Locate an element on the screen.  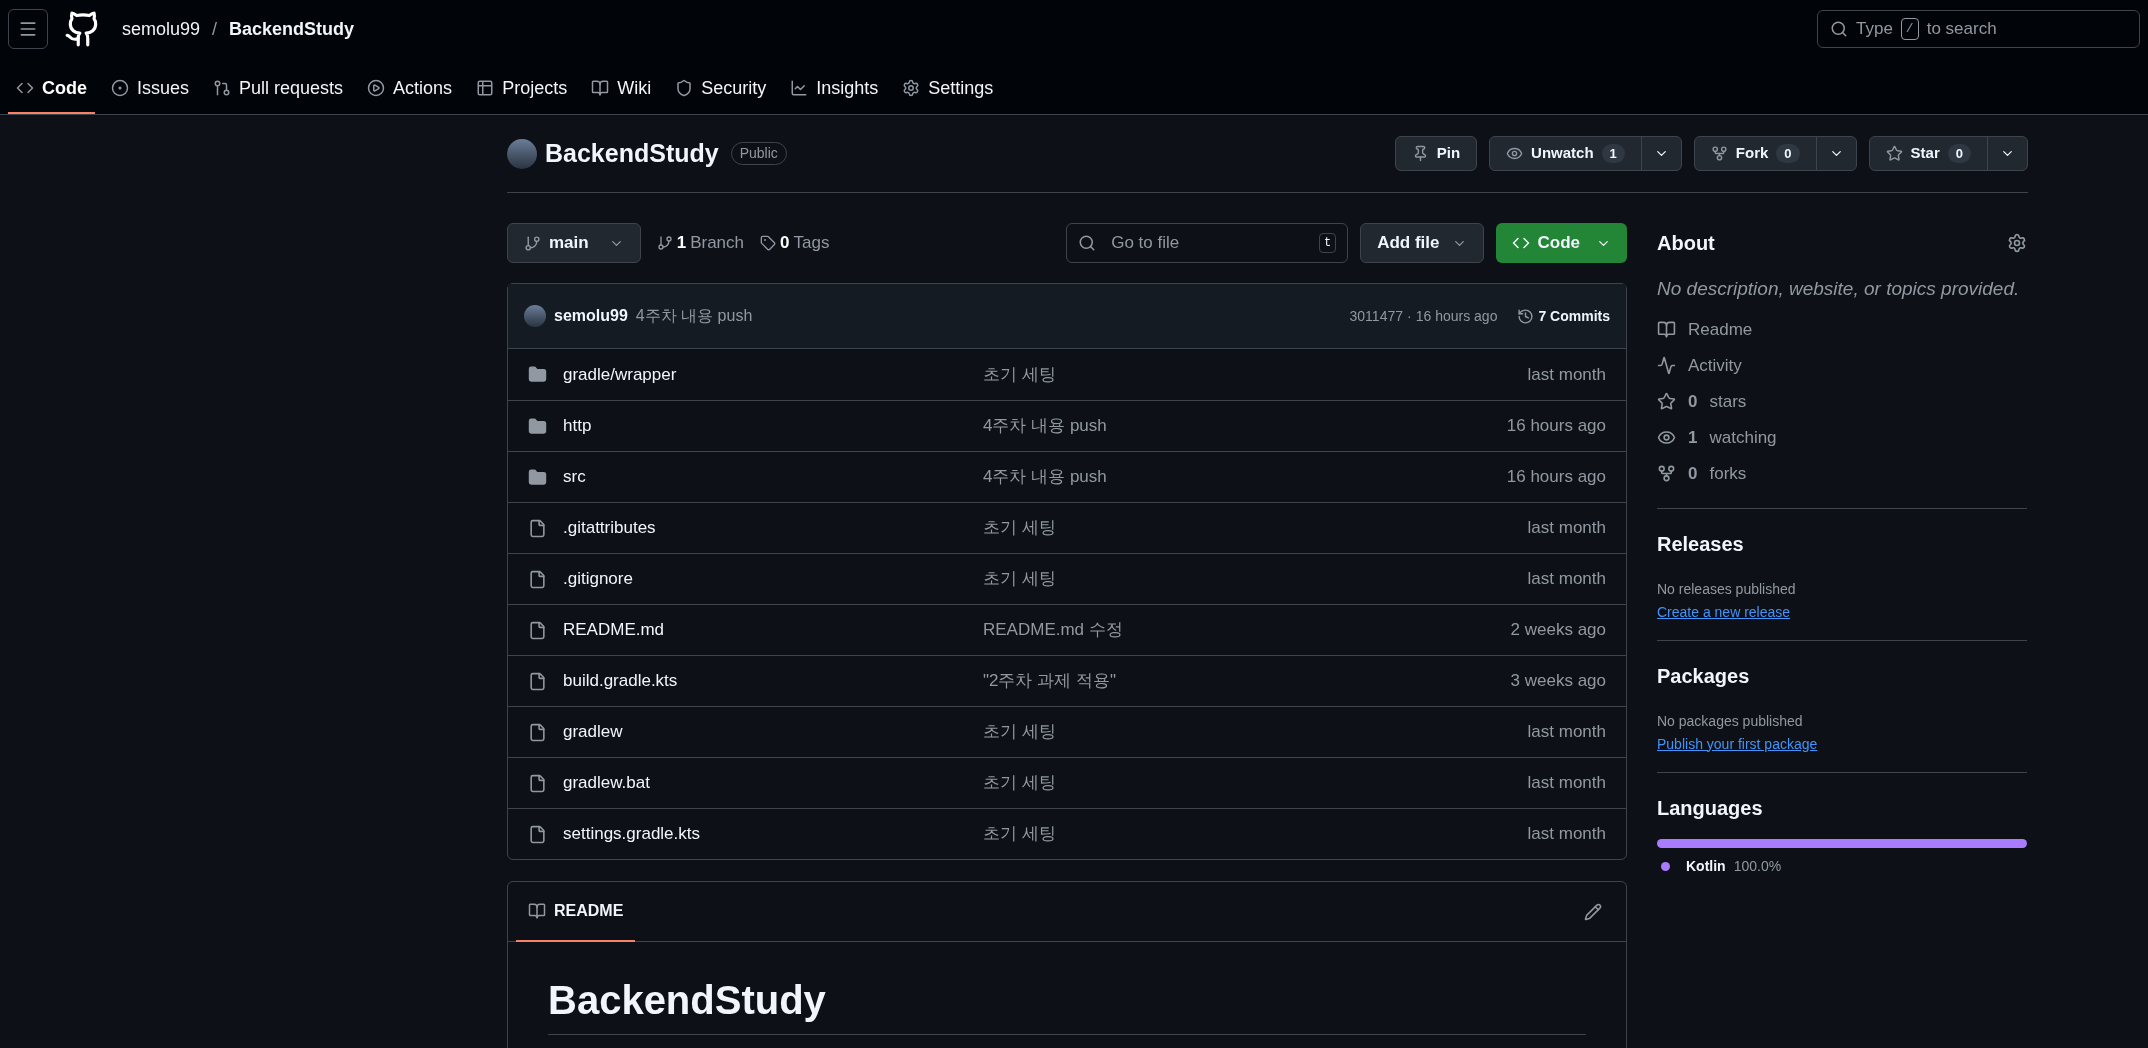
nav-tab: Actions is located at coordinates (410, 89).